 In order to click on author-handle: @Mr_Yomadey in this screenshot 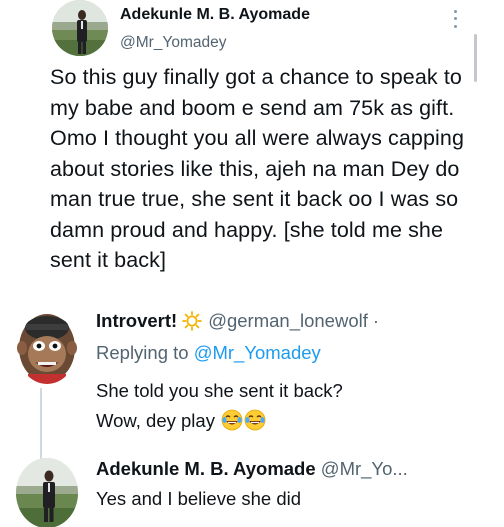, I will do `click(173, 43)`.